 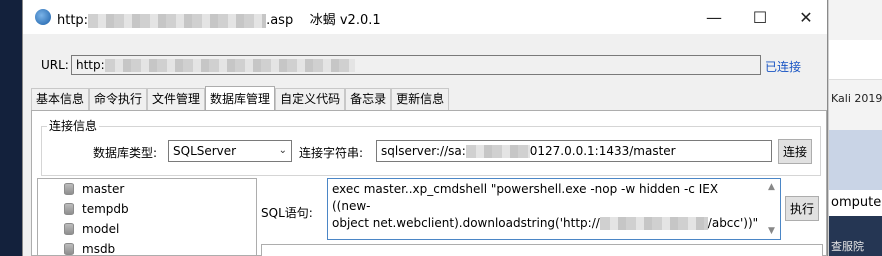 I want to click on tree-item-db: msdb, so click(x=90, y=247).